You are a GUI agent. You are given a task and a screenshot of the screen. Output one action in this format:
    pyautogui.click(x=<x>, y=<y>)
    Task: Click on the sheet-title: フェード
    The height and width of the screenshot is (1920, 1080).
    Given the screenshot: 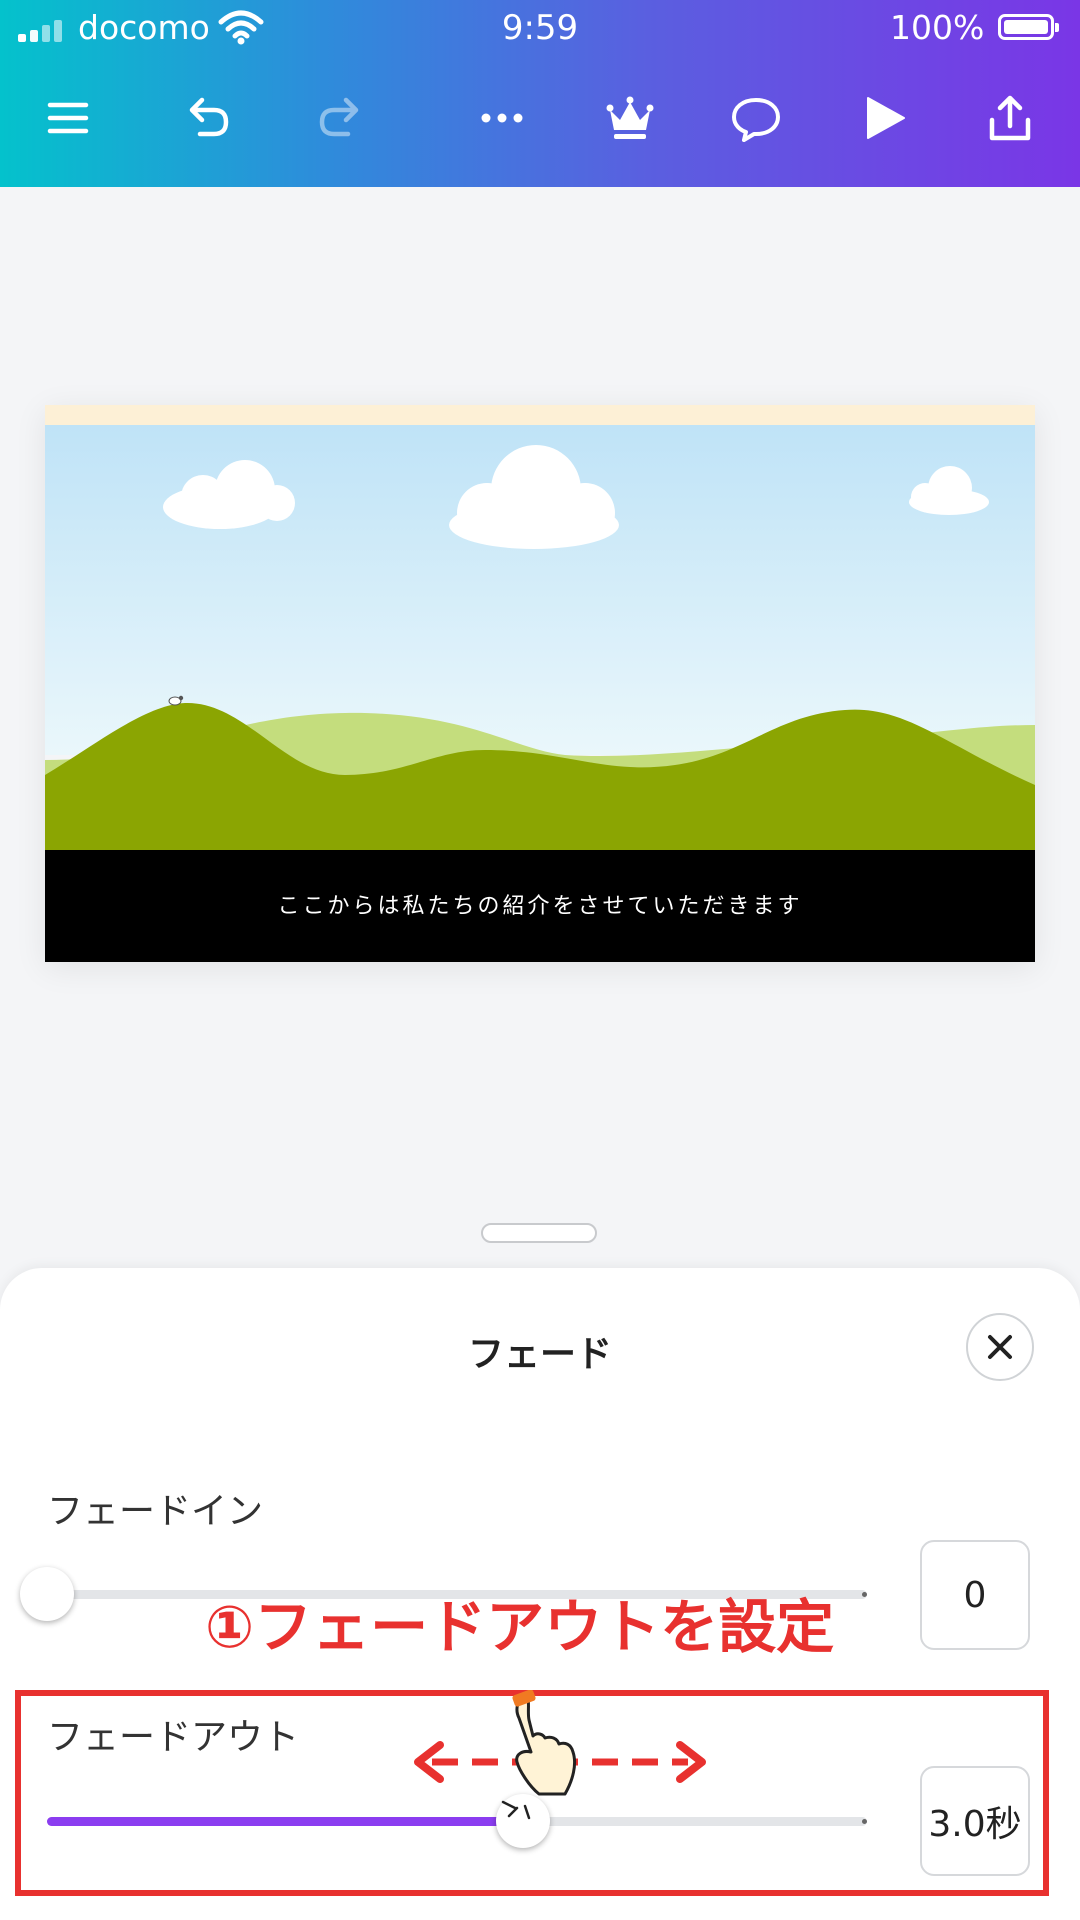 What is the action you would take?
    pyautogui.click(x=539, y=1354)
    